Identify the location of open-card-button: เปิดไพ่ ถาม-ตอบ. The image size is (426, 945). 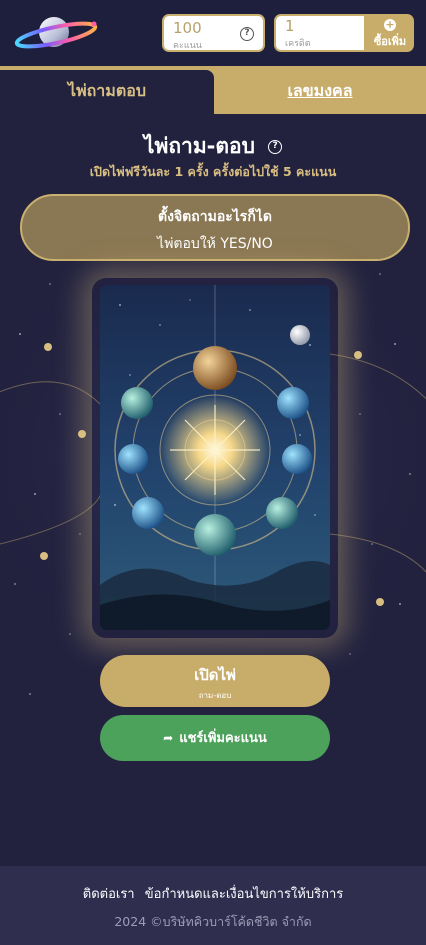
(215, 681).